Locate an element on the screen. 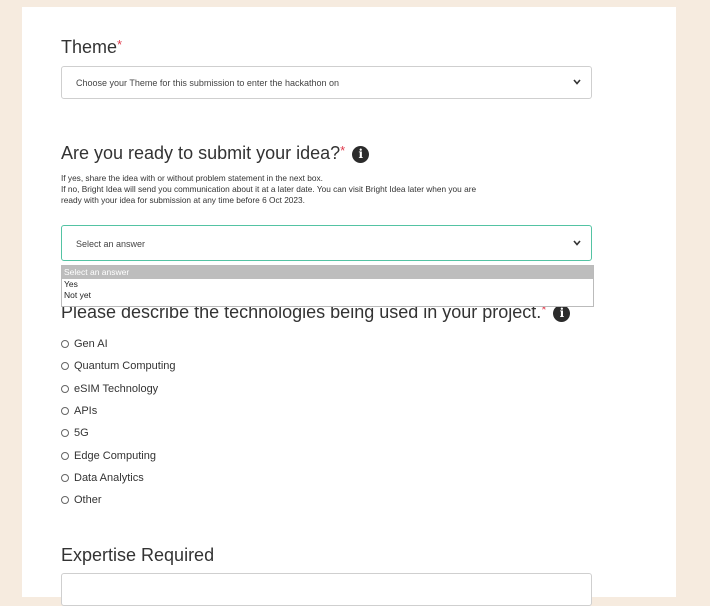 Image resolution: width=710 pixels, height=606 pixels. theme-heading: Theme* is located at coordinates (91, 47).